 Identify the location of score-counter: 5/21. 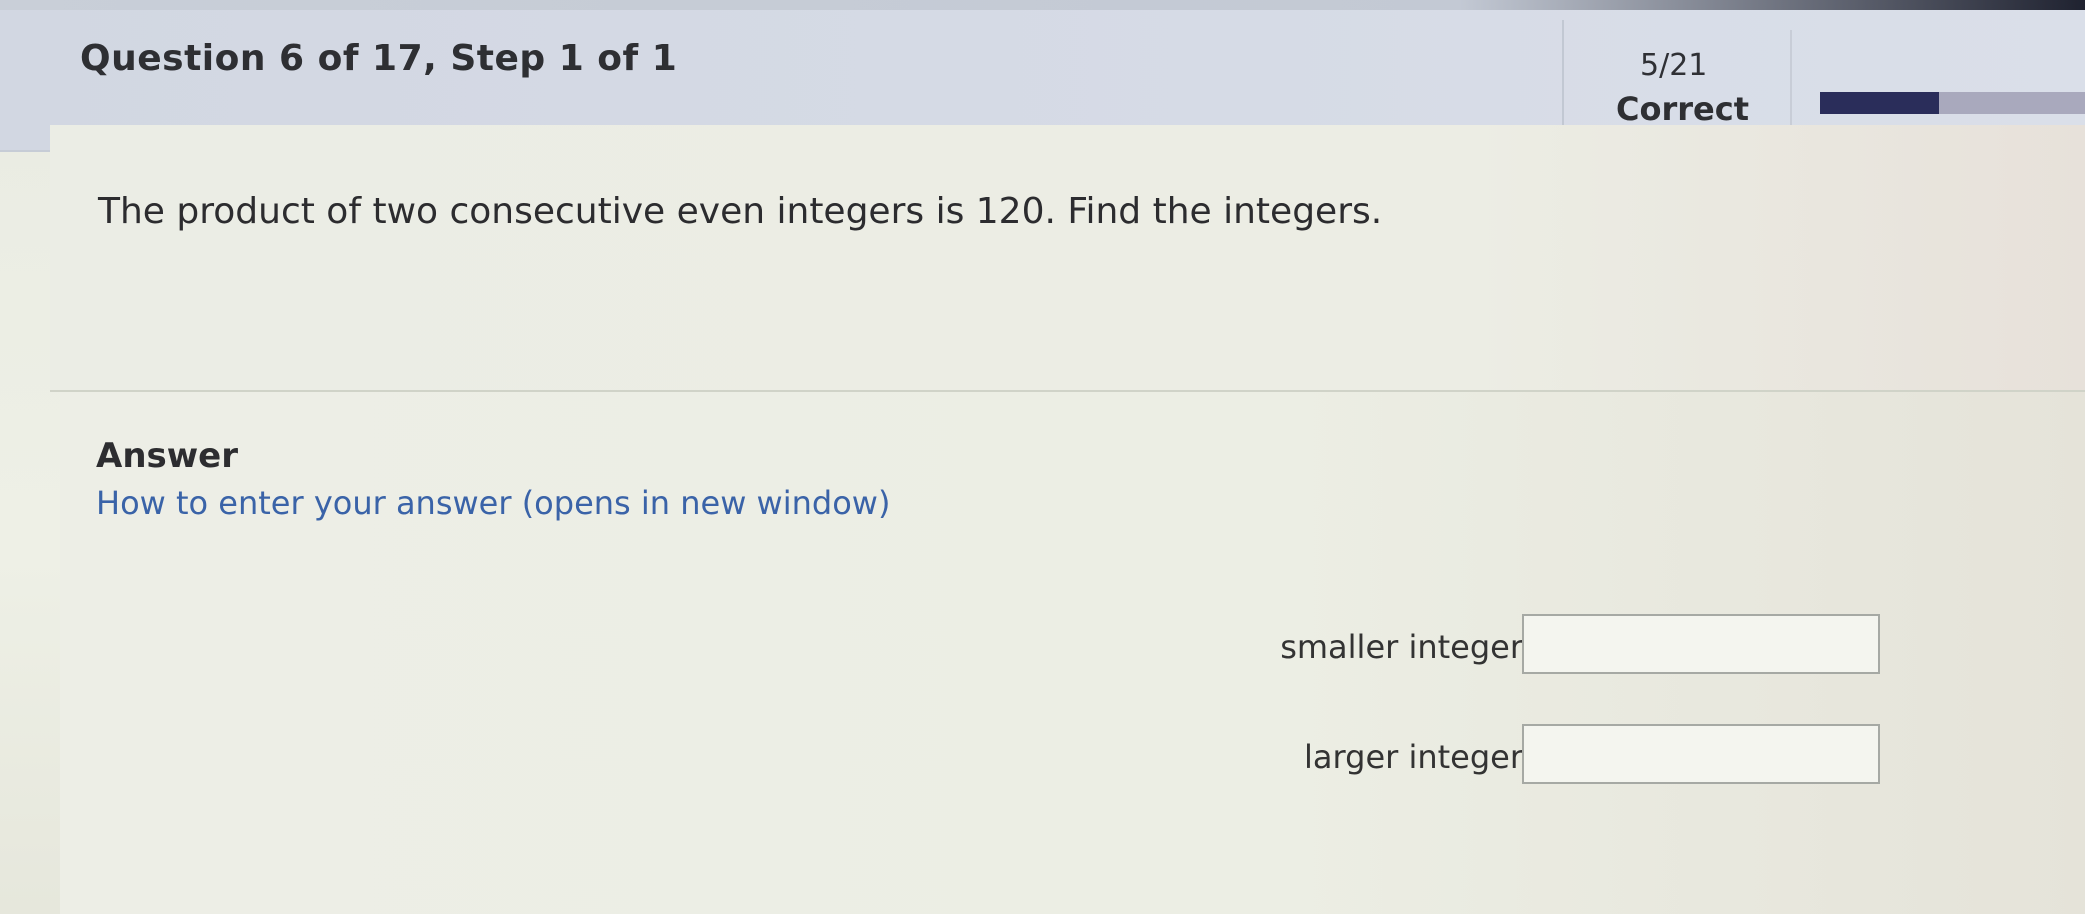
(1674, 65).